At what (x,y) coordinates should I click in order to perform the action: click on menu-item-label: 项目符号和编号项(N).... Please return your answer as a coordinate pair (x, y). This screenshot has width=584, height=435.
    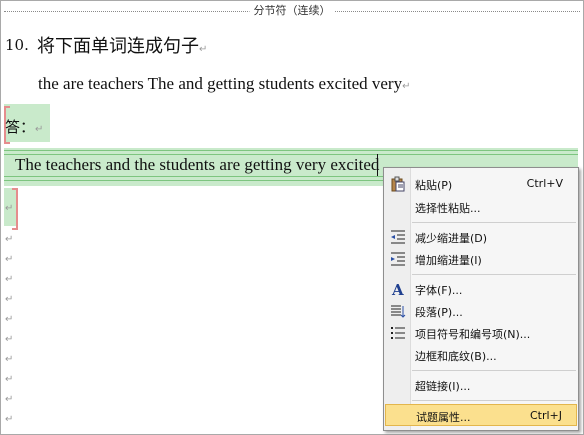
    Looking at the image, I should click on (473, 334).